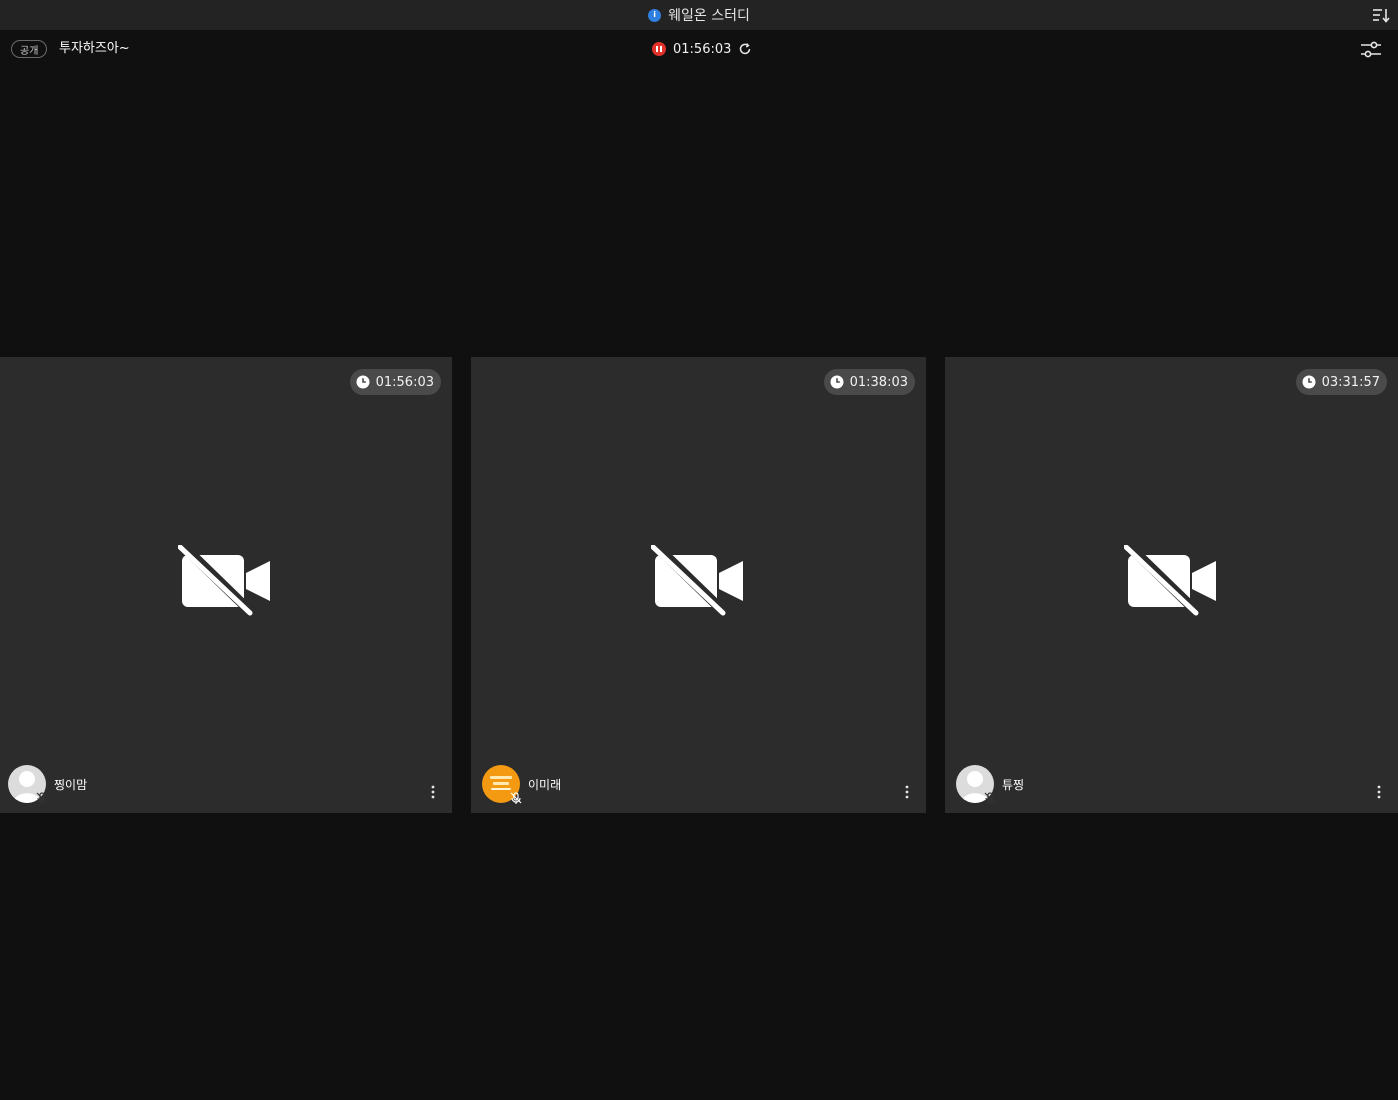  Describe the element at coordinates (655, 15) in the screenshot. I see `info-circle-icon: i` at that location.